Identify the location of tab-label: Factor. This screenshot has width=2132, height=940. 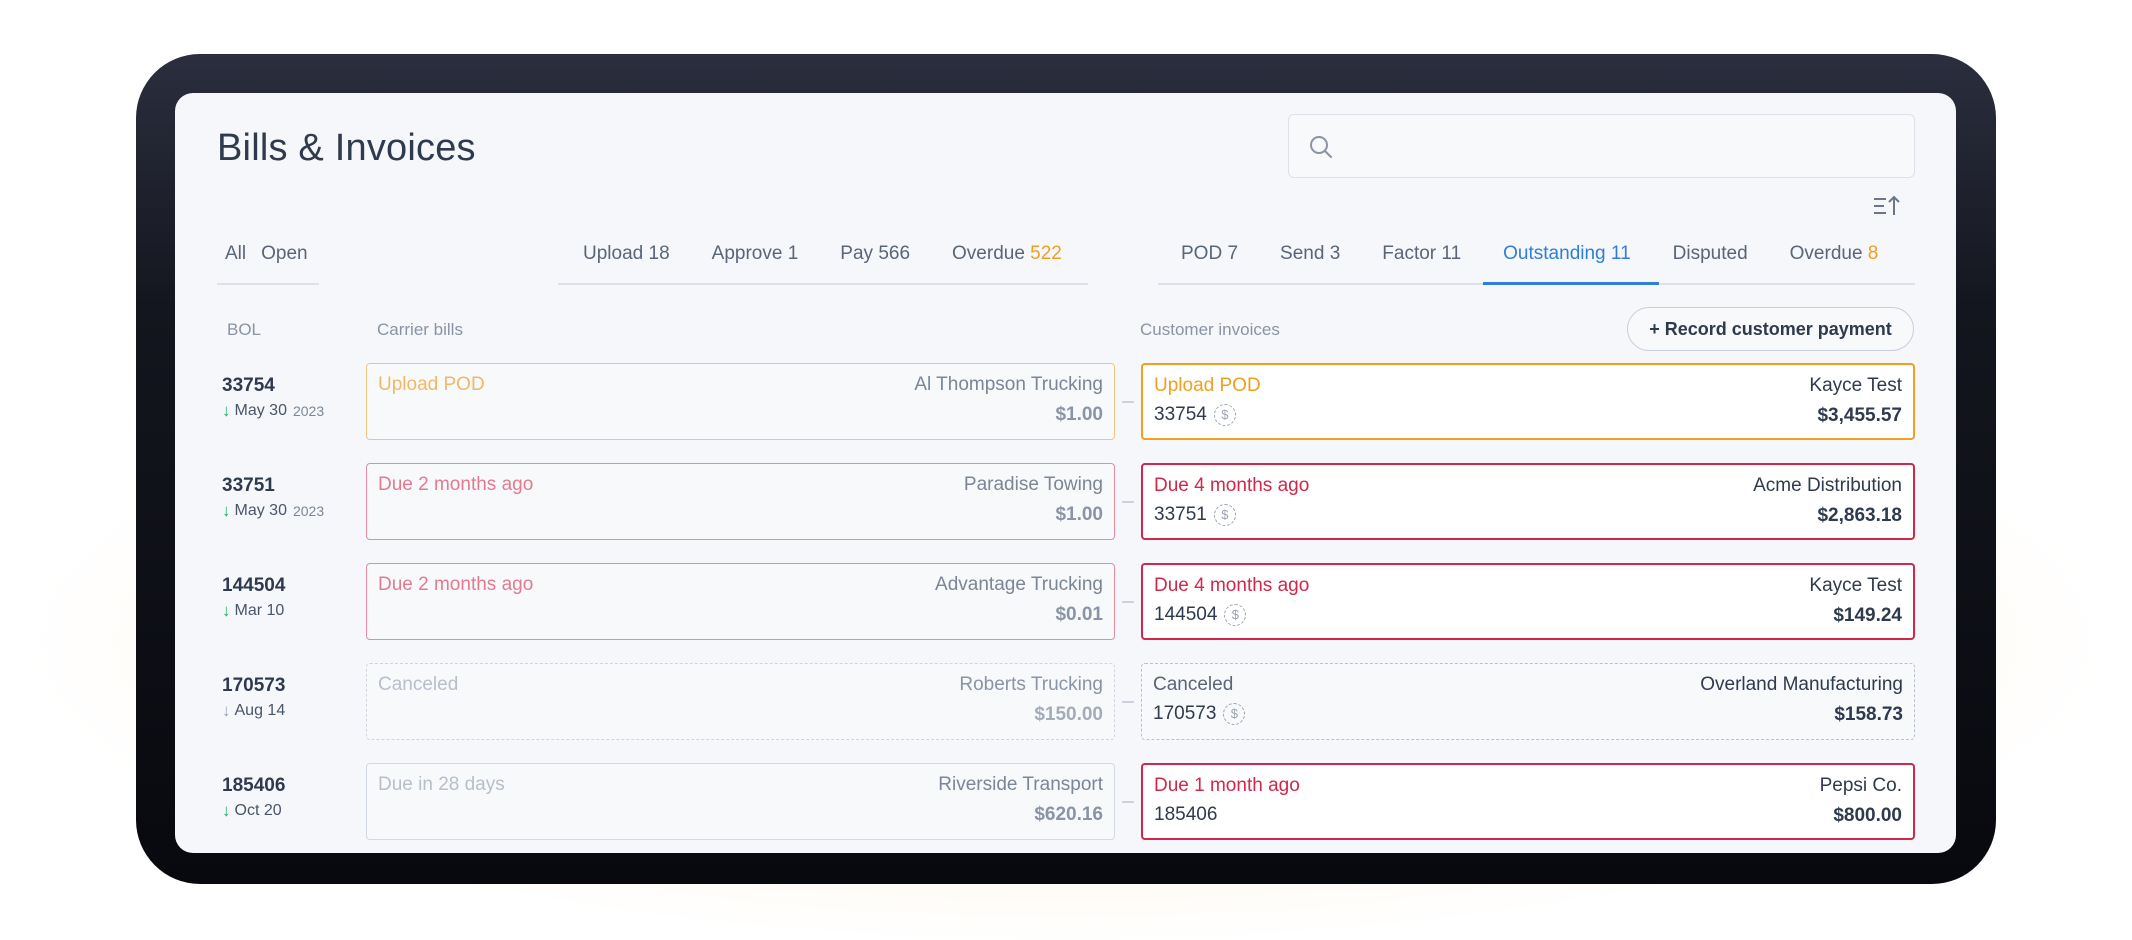
(1409, 253).